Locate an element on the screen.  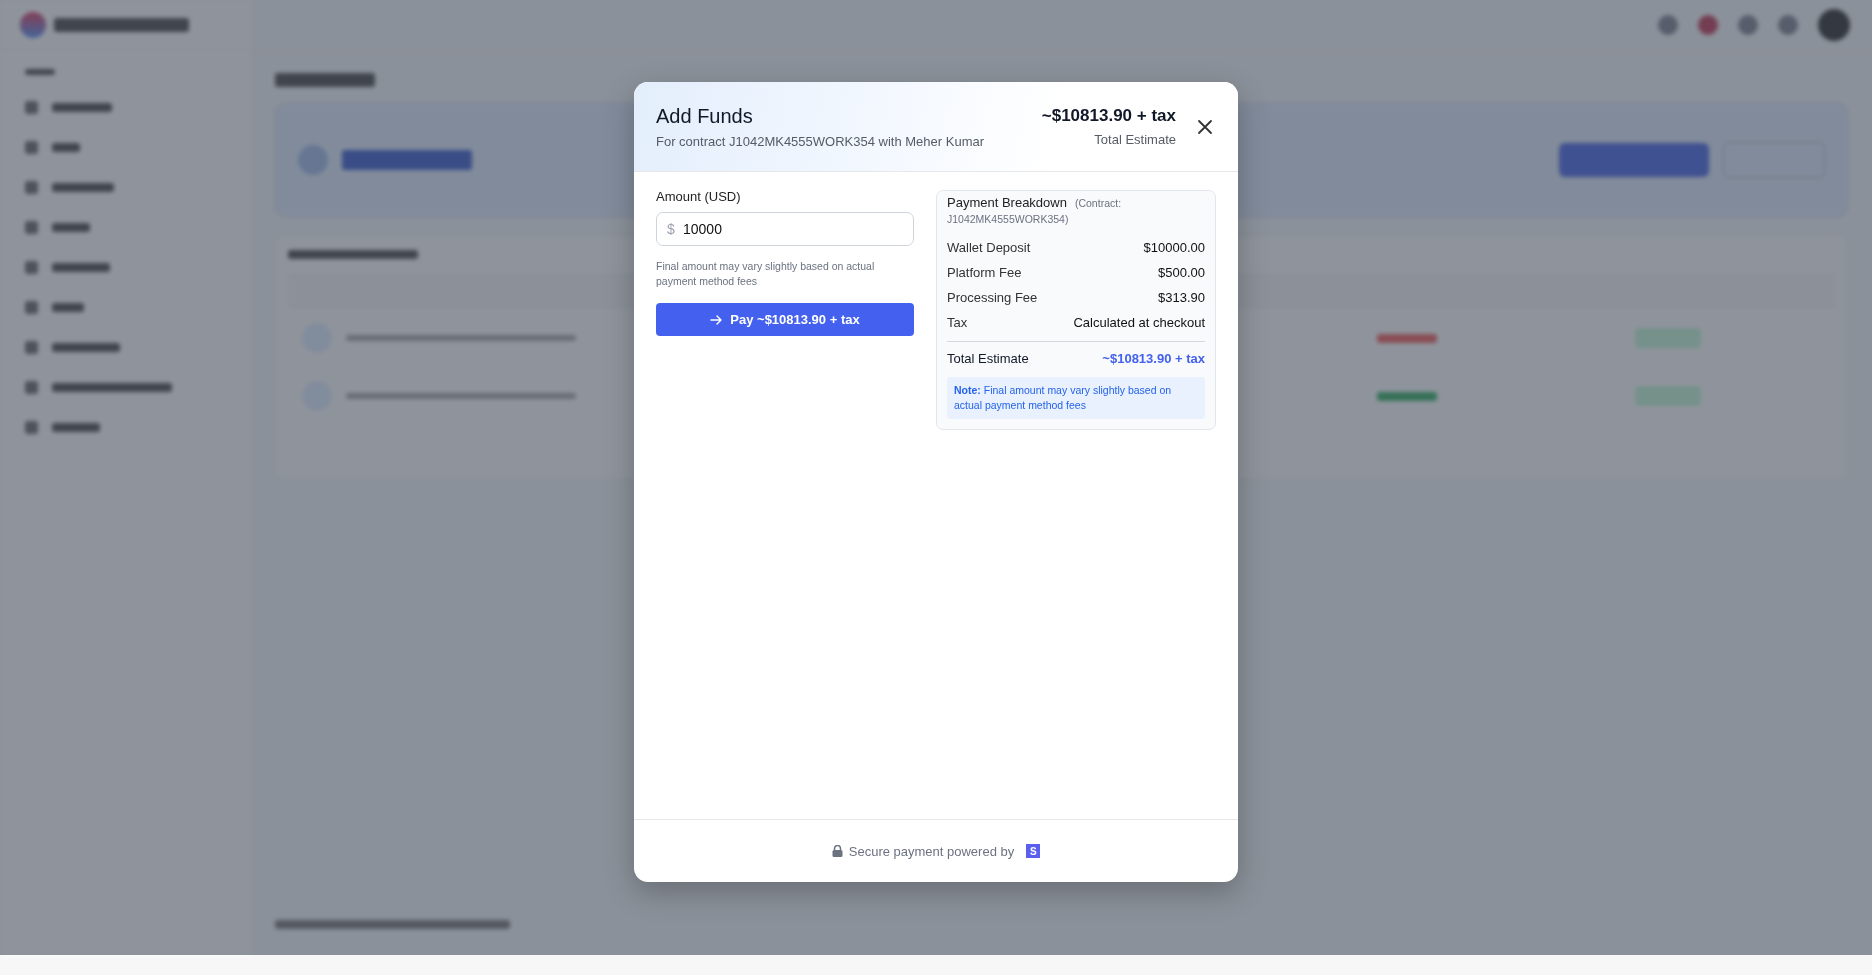
lock-icon is located at coordinates (837, 851).